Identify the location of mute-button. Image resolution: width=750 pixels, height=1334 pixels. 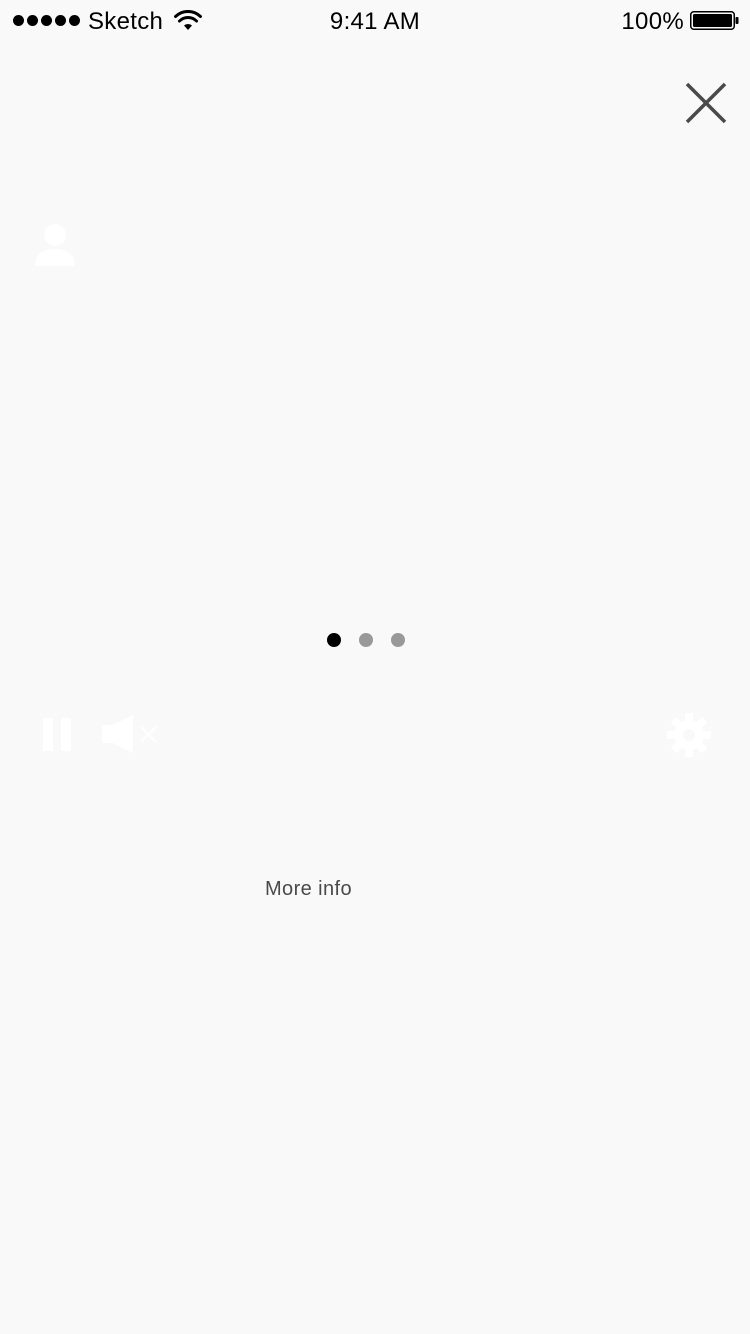
(131, 734).